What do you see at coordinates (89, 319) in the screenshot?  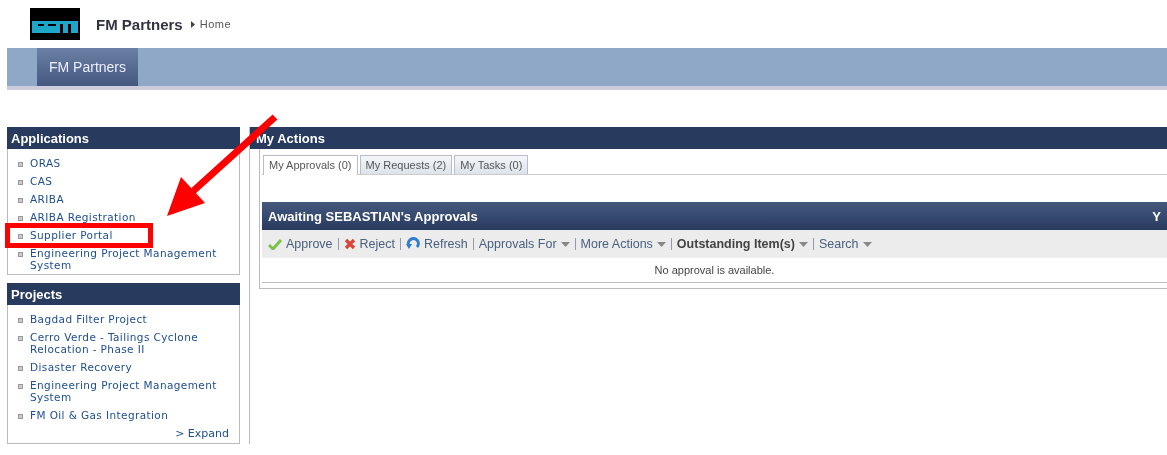 I see `sidebar-link: Bagdad Filter Project` at bounding box center [89, 319].